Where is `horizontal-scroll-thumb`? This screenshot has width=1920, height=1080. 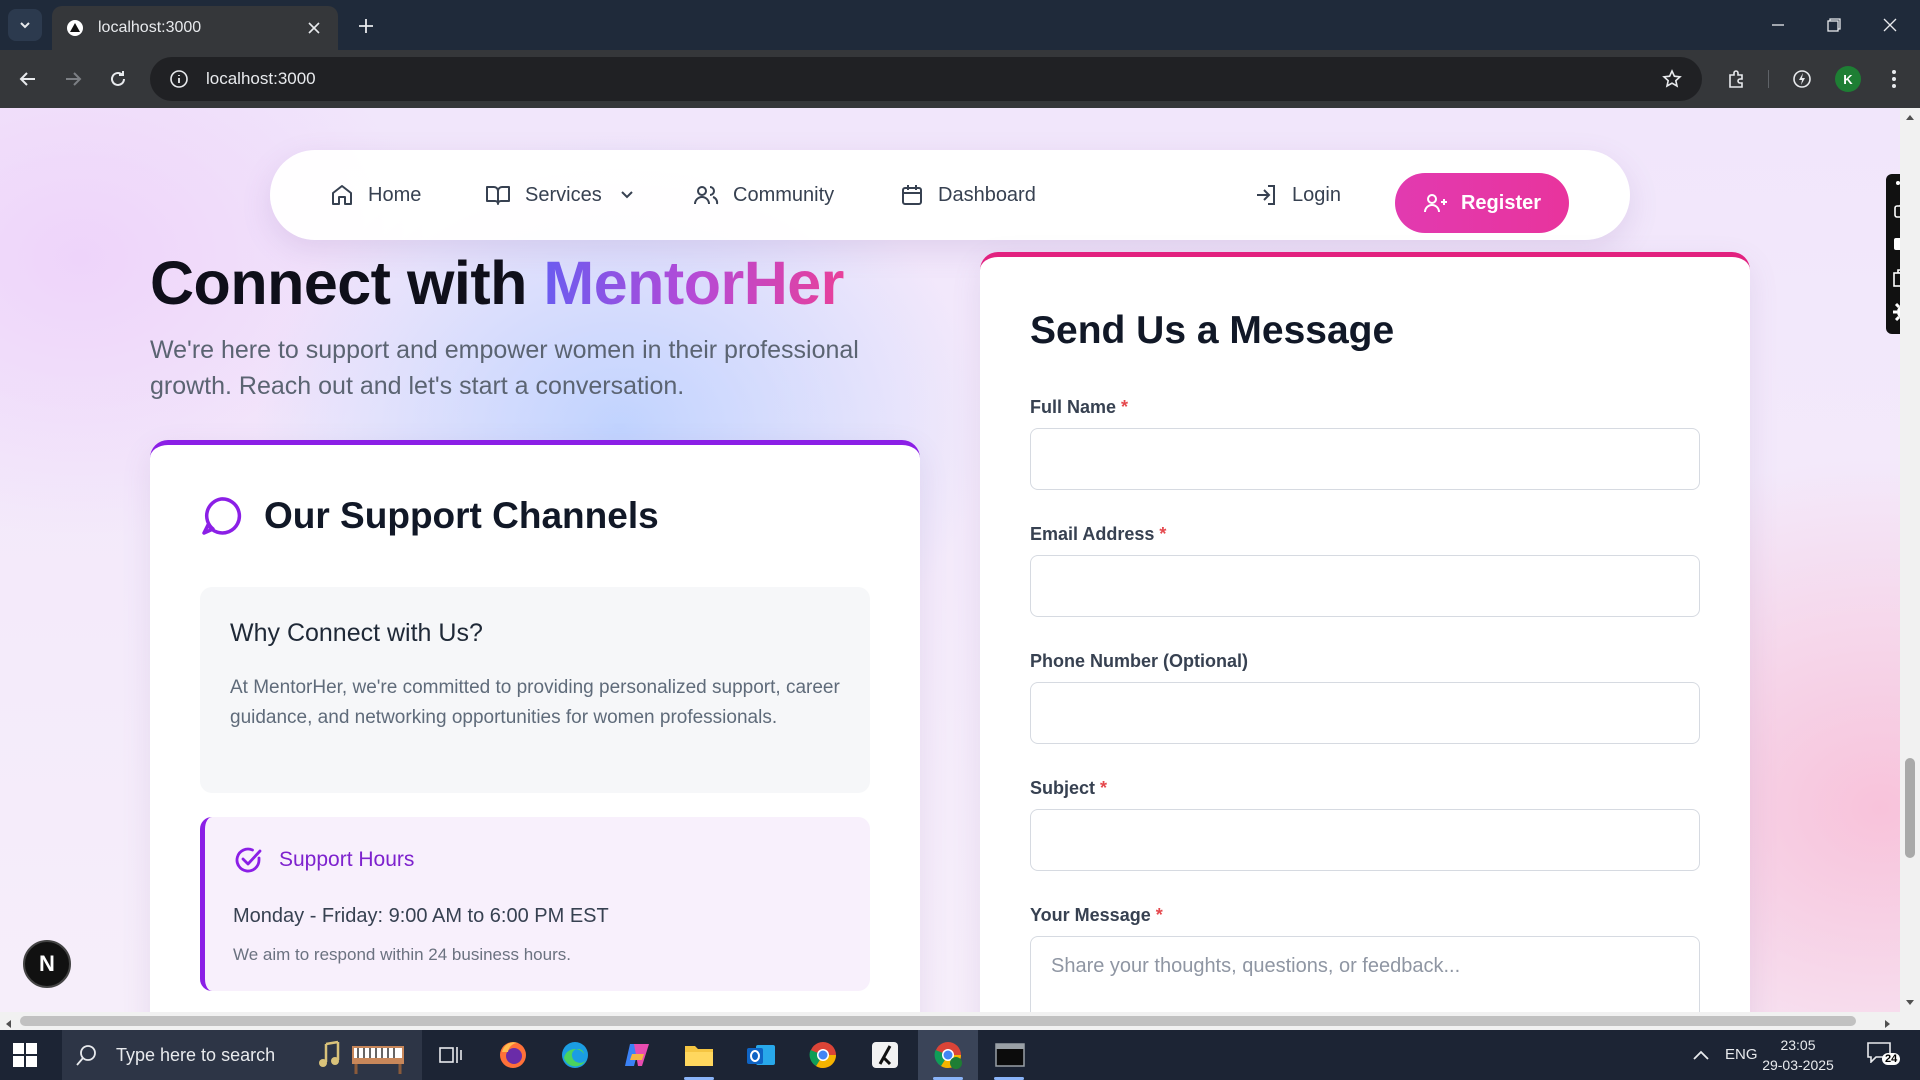 horizontal-scroll-thumb is located at coordinates (938, 1021).